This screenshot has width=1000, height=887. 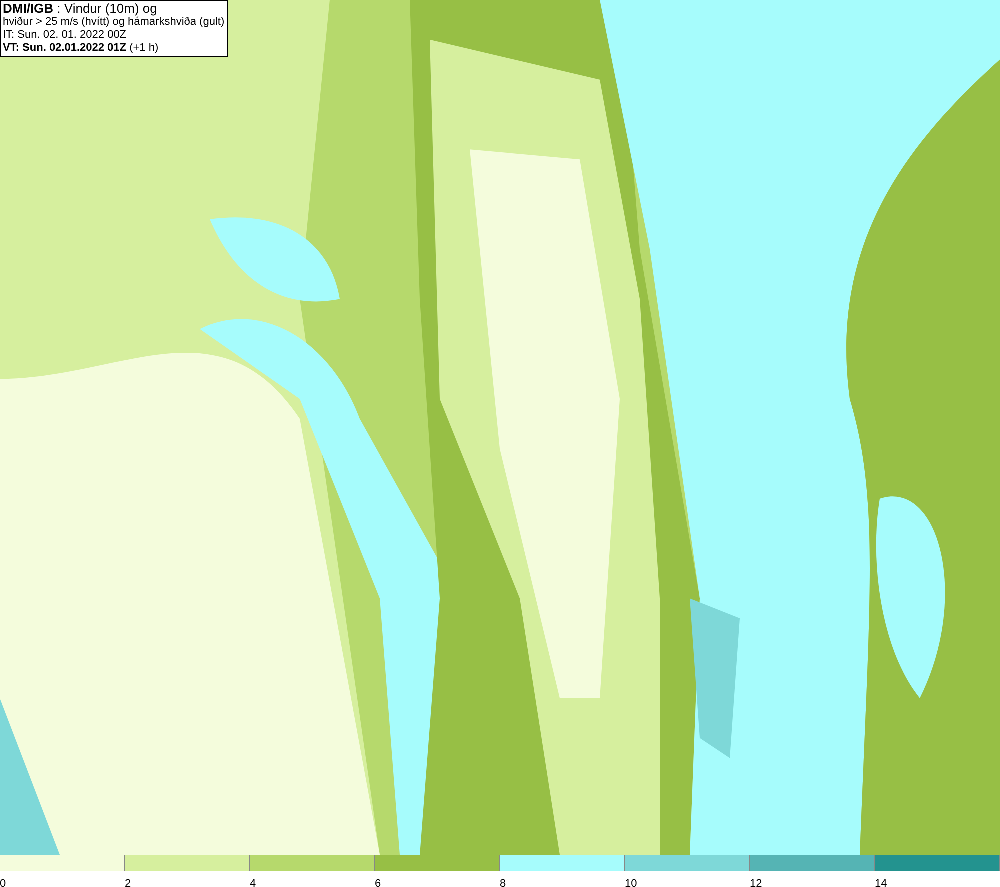 I want to click on legend-label: 4, so click(x=253, y=882).